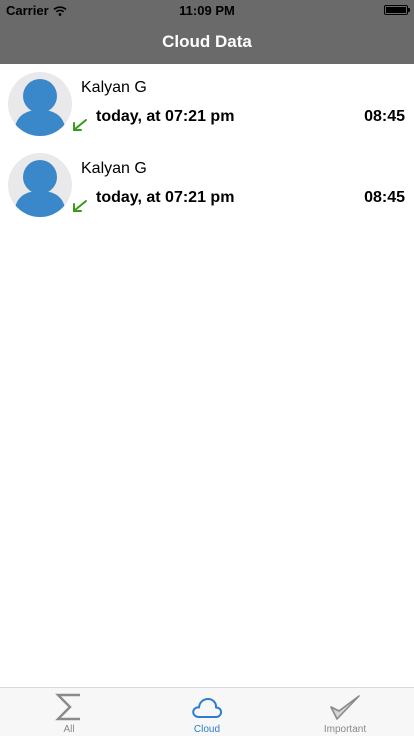 The height and width of the screenshot is (736, 414). Describe the element at coordinates (69, 729) in the screenshot. I see `tab-all-label: All` at that location.